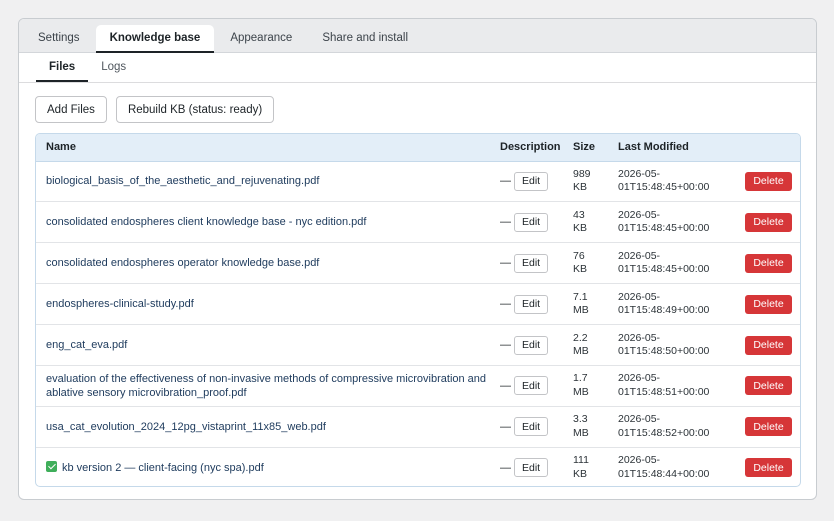 This screenshot has width=834, height=521. What do you see at coordinates (195, 109) in the screenshot?
I see `rebuild-kb-button: Rebuild KB (status: ready)` at bounding box center [195, 109].